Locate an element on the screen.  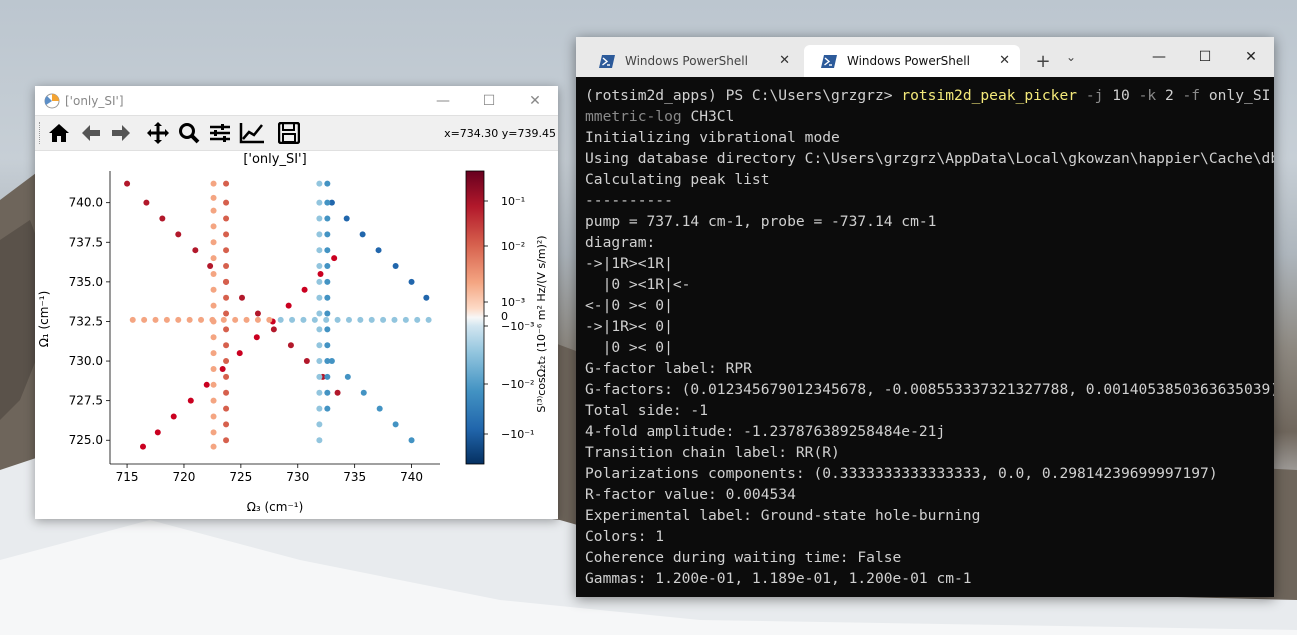
edit-axes-icon is located at coordinates (252, 133).